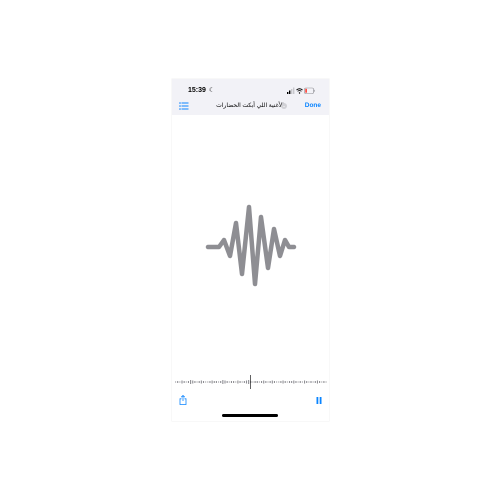 The image size is (500, 500). Describe the element at coordinates (313, 105) in the screenshot. I see `done-button: Done` at that location.